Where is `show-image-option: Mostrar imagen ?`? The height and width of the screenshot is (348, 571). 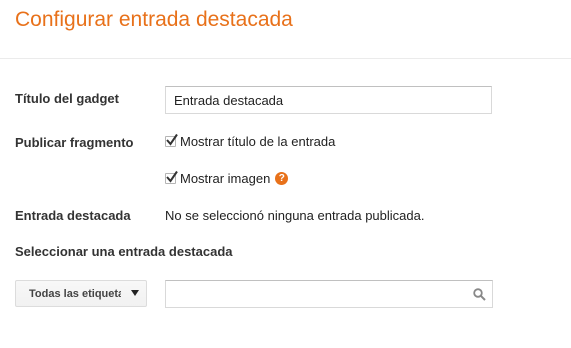
show-image-option: Mostrar imagen ? is located at coordinates (227, 178).